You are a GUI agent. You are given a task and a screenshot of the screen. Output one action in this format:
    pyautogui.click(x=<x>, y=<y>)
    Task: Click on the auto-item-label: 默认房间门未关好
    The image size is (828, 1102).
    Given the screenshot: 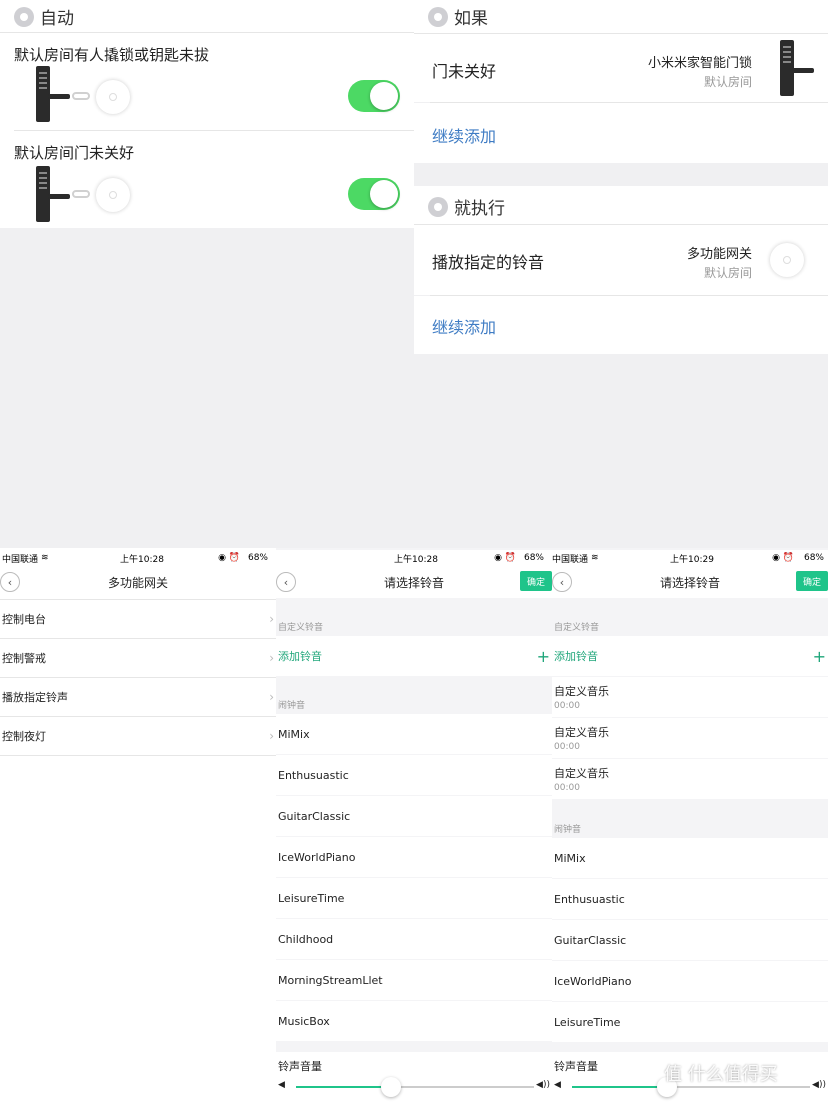 What is the action you would take?
    pyautogui.click(x=74, y=153)
    